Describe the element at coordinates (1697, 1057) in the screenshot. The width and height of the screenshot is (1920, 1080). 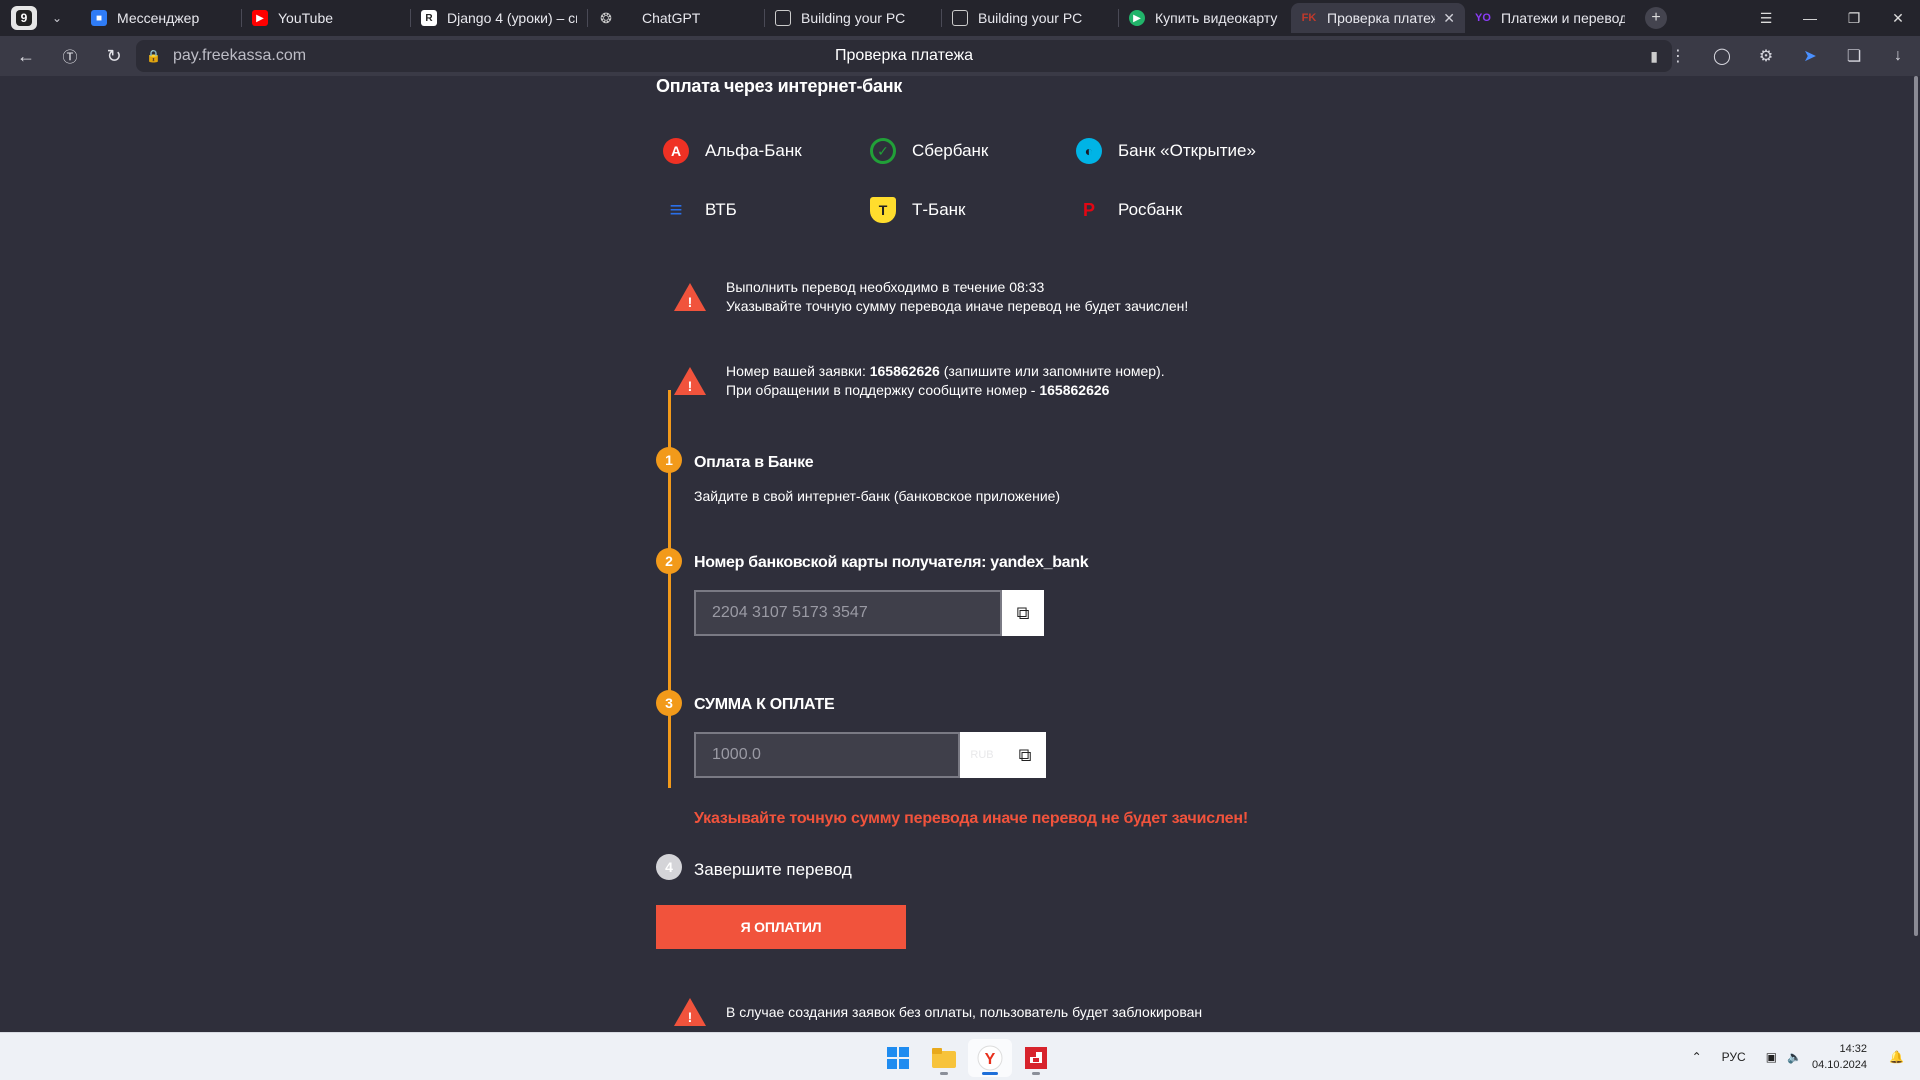
I see `chevron-up-icon: ⌃` at that location.